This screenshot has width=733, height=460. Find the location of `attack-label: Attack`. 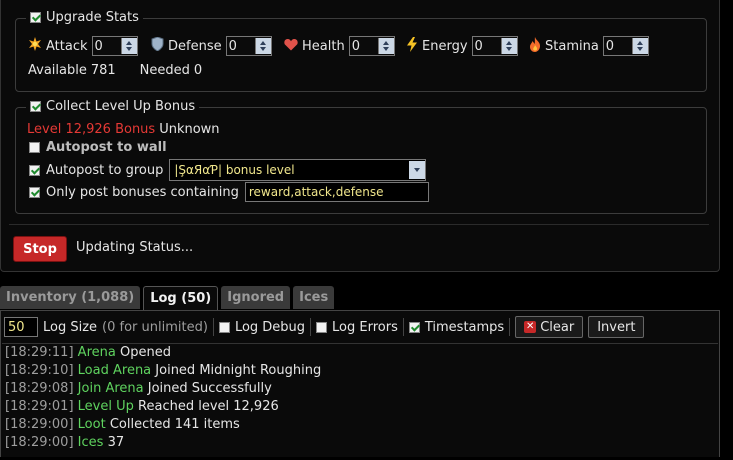

attack-label: Attack is located at coordinates (67, 46).